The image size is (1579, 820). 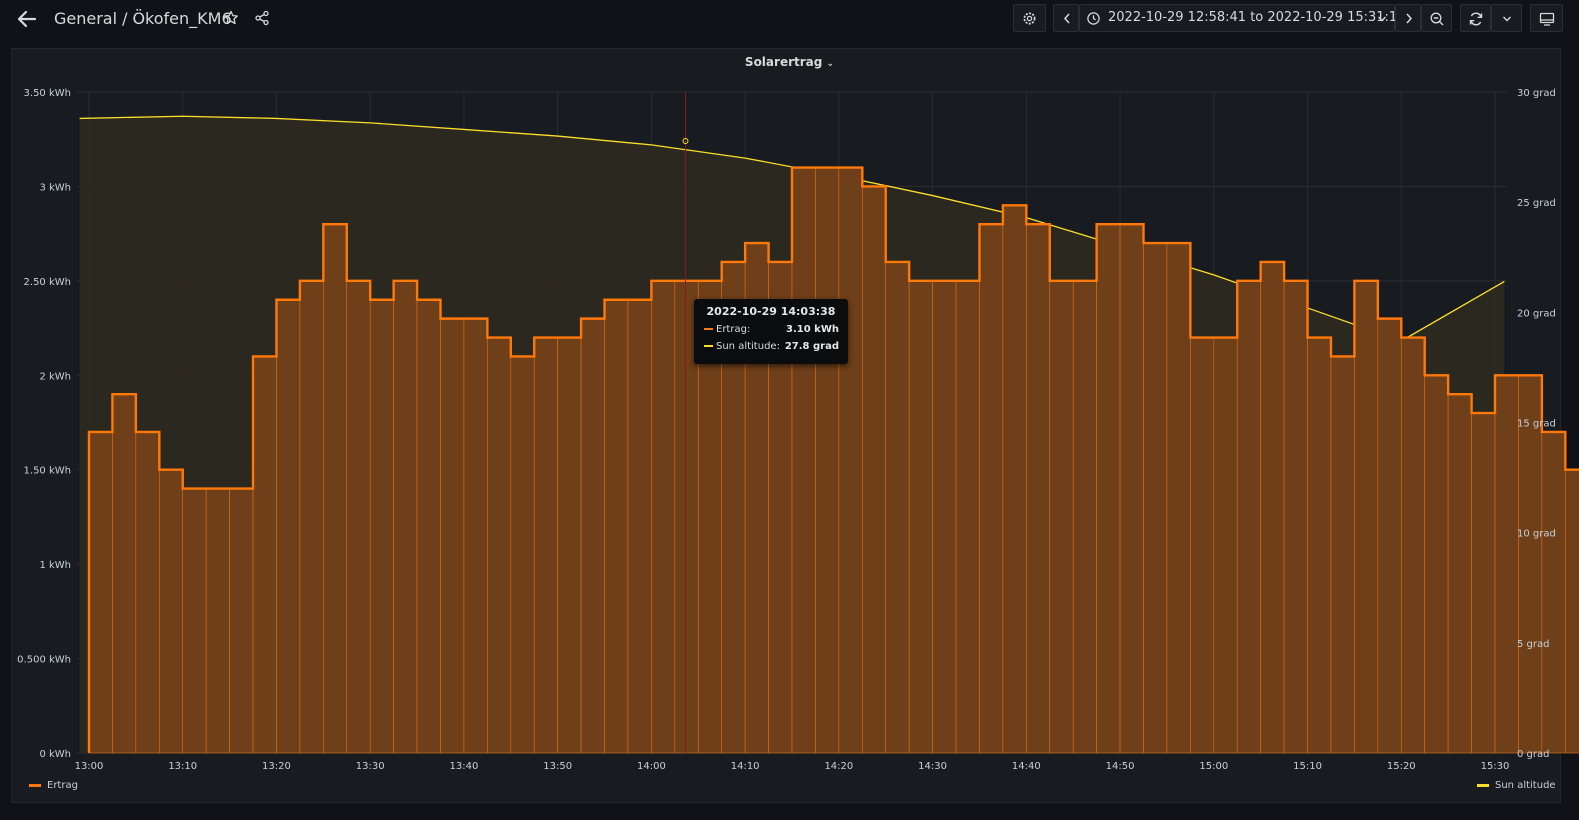 I want to click on y-axis-tick-label-left: 3 kWh, so click(x=55, y=187).